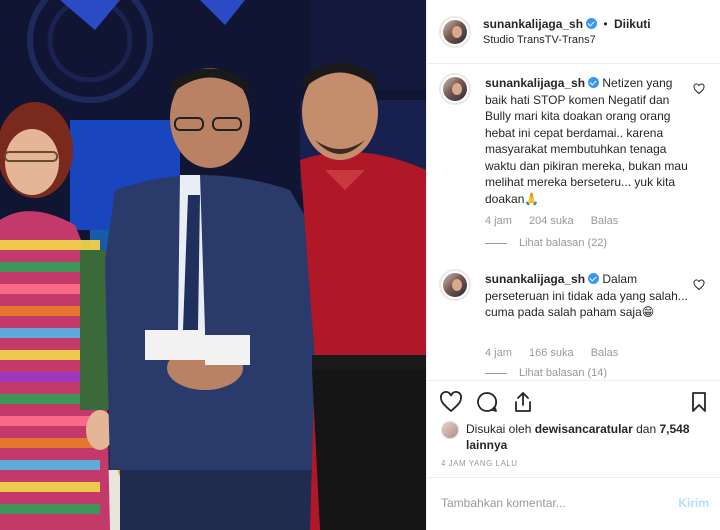 This screenshot has width=720, height=530. I want to click on follow-status-button: Diikuti, so click(632, 24).